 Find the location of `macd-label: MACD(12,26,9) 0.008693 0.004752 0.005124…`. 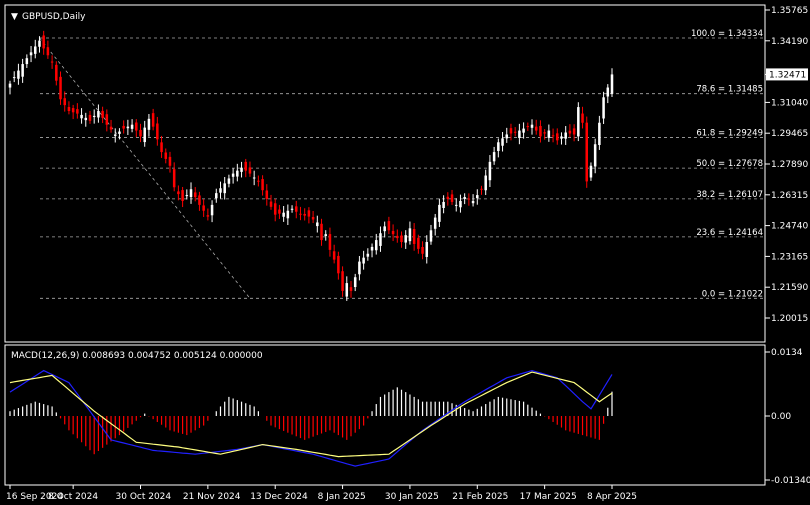

macd-label: MACD(12,26,9) 0.008693 0.004752 0.005124… is located at coordinates (137, 356).